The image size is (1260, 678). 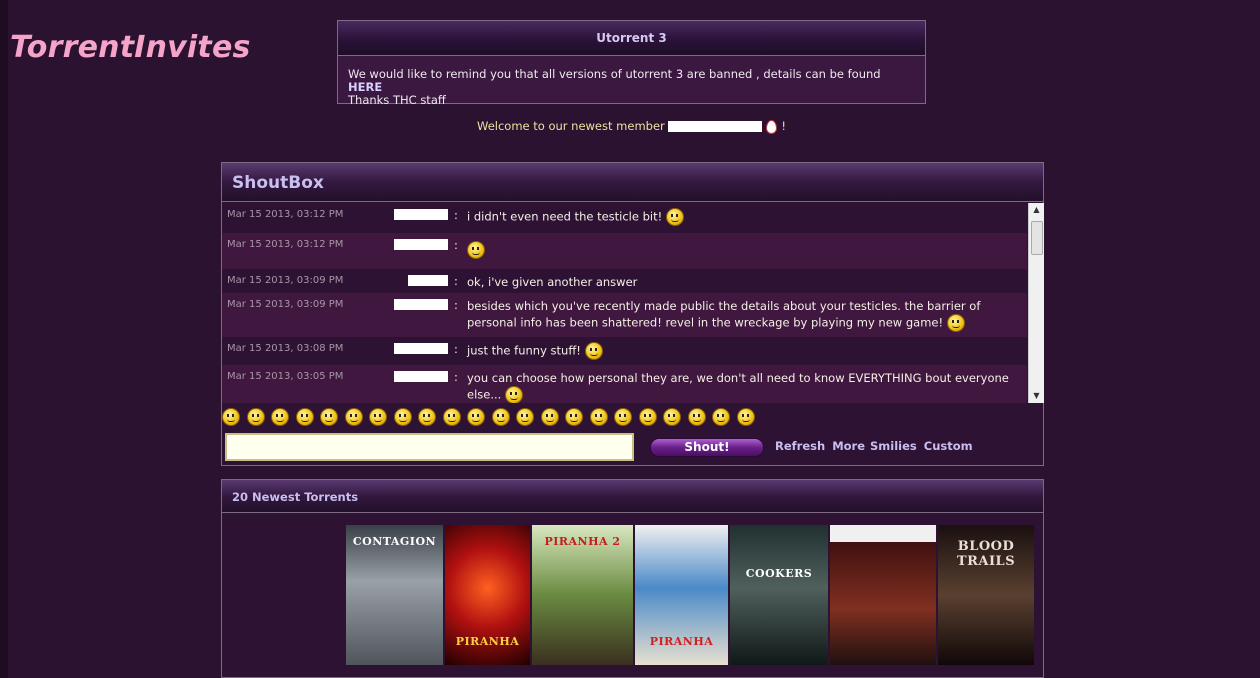 I want to click on welcome-suffix: !, so click(x=784, y=126).